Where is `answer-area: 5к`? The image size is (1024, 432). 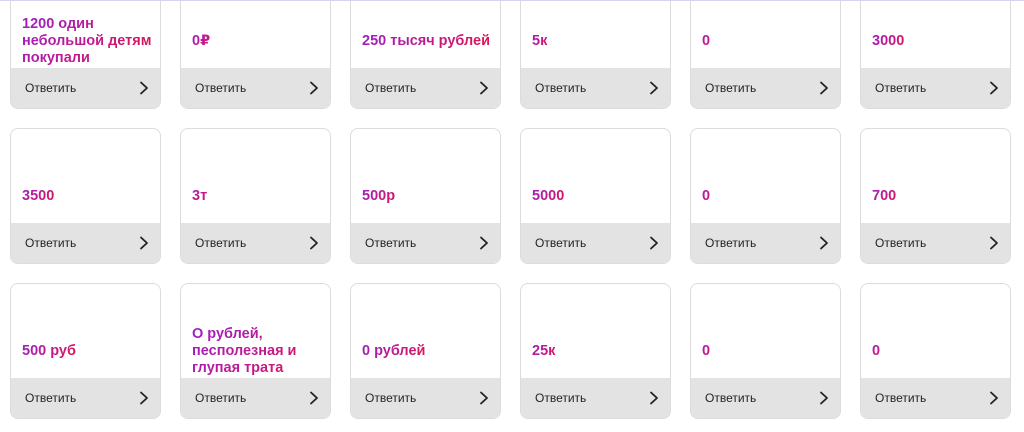 answer-area: 5к is located at coordinates (597, 41).